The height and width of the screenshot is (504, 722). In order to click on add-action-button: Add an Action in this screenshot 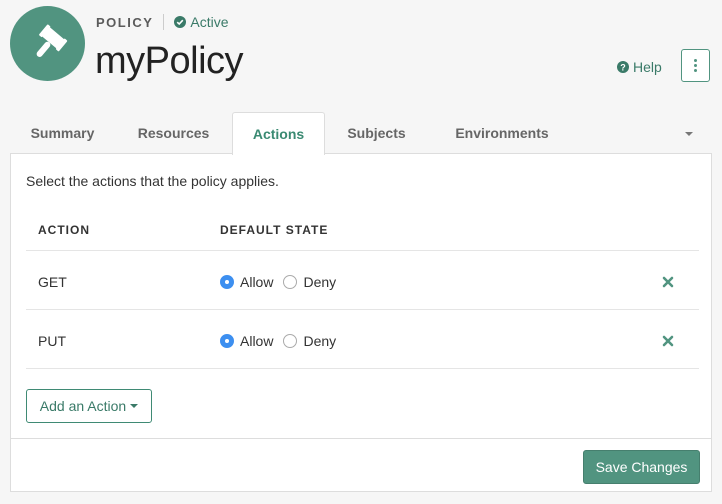, I will do `click(89, 406)`.